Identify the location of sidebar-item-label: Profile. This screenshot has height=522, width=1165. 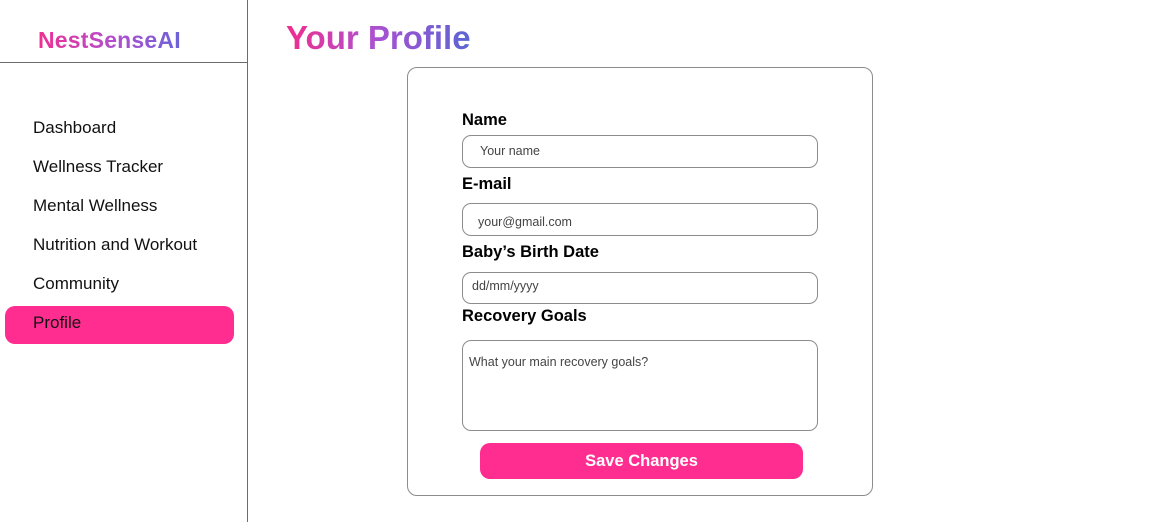
(57, 322).